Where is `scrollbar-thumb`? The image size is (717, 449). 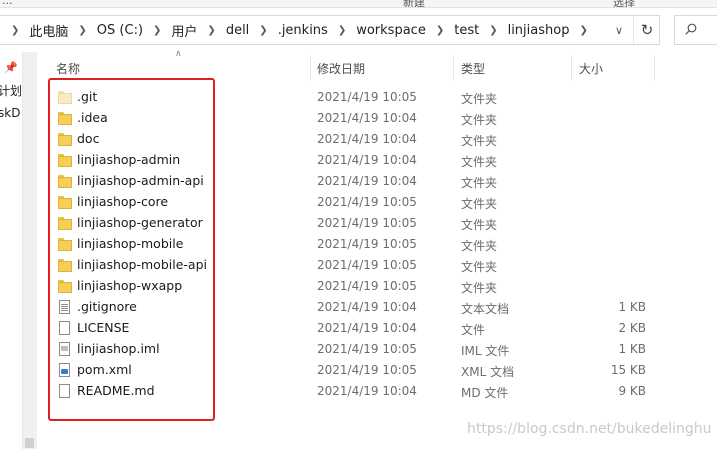
scrollbar-thumb is located at coordinates (29, 443).